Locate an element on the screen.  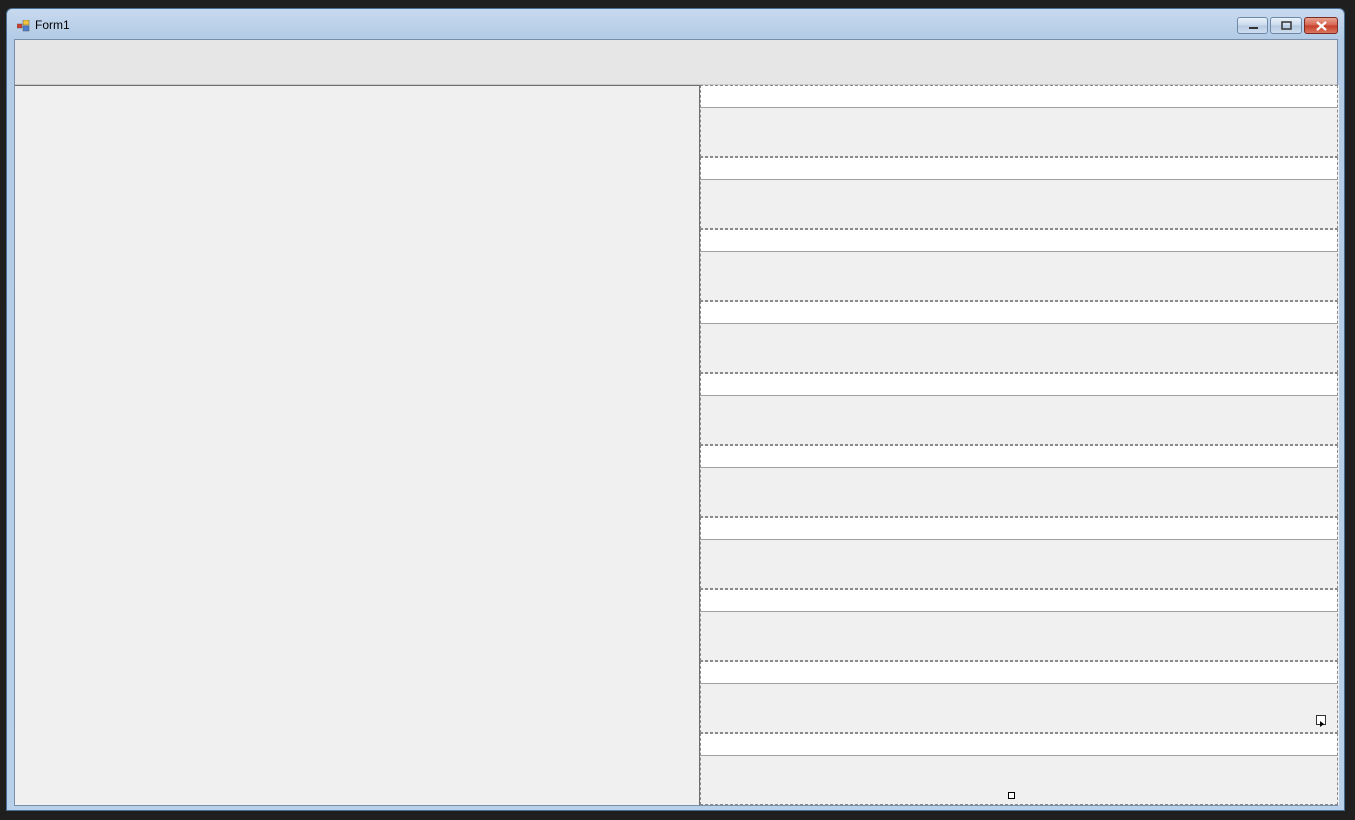
smart-tag-glyph is located at coordinates (1321, 721).